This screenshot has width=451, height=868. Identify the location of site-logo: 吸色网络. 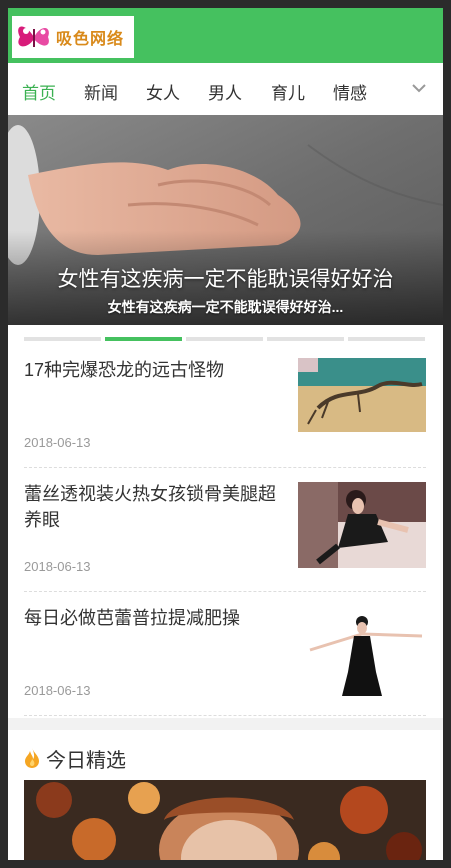
(73, 37).